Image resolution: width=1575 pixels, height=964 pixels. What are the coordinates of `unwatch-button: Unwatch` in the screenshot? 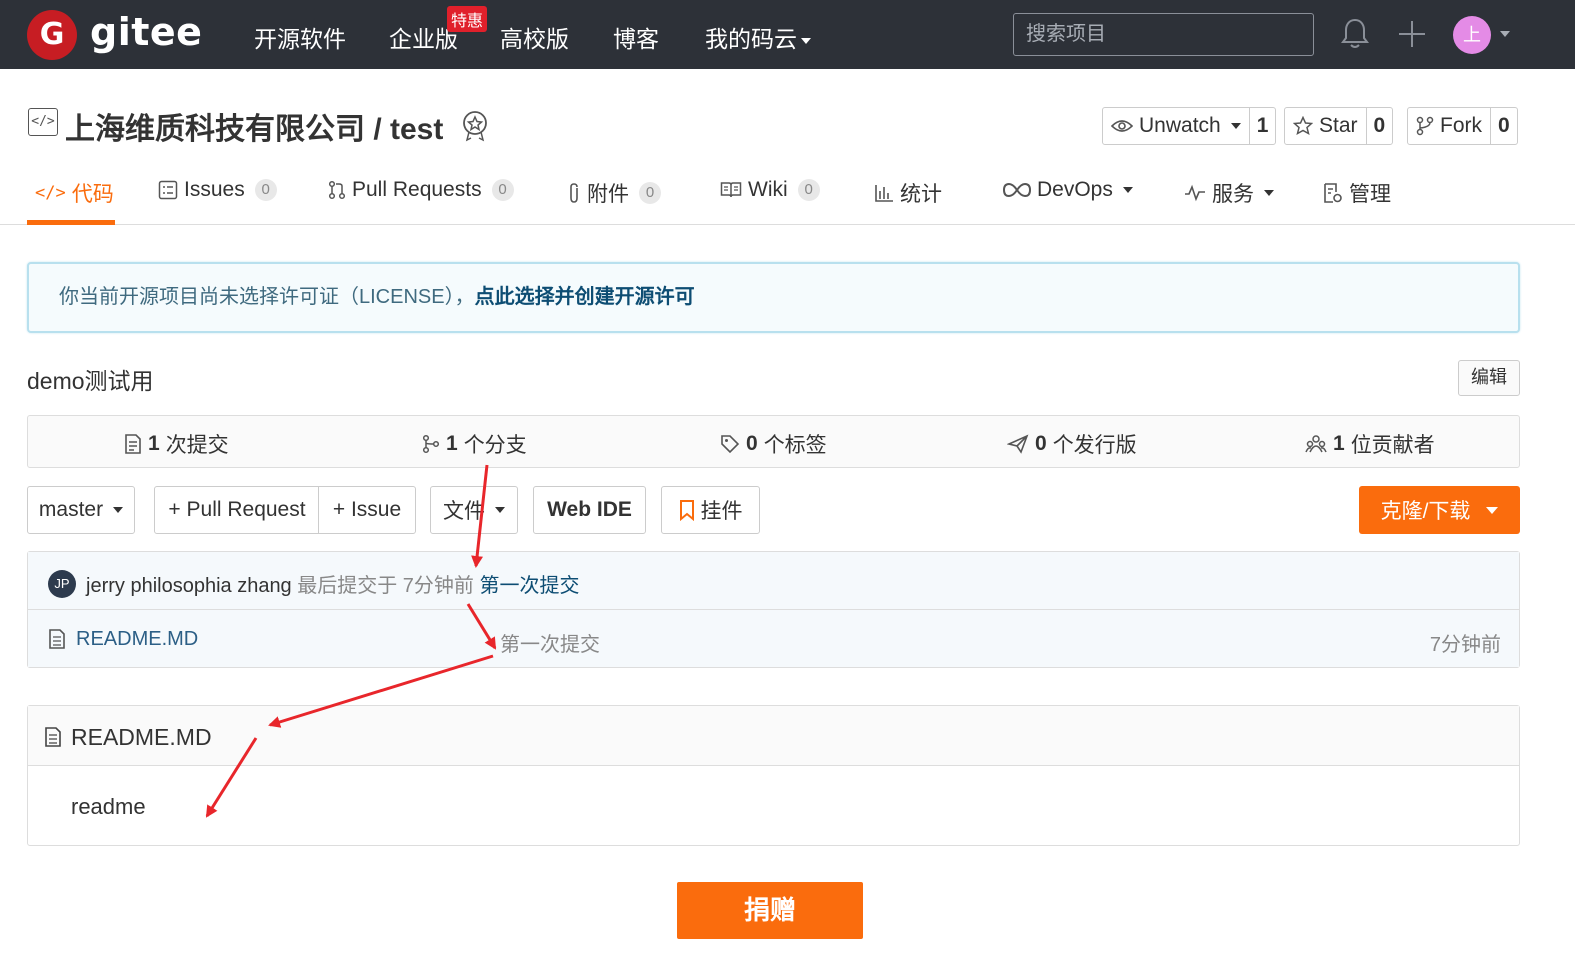 It's located at (1176, 126).